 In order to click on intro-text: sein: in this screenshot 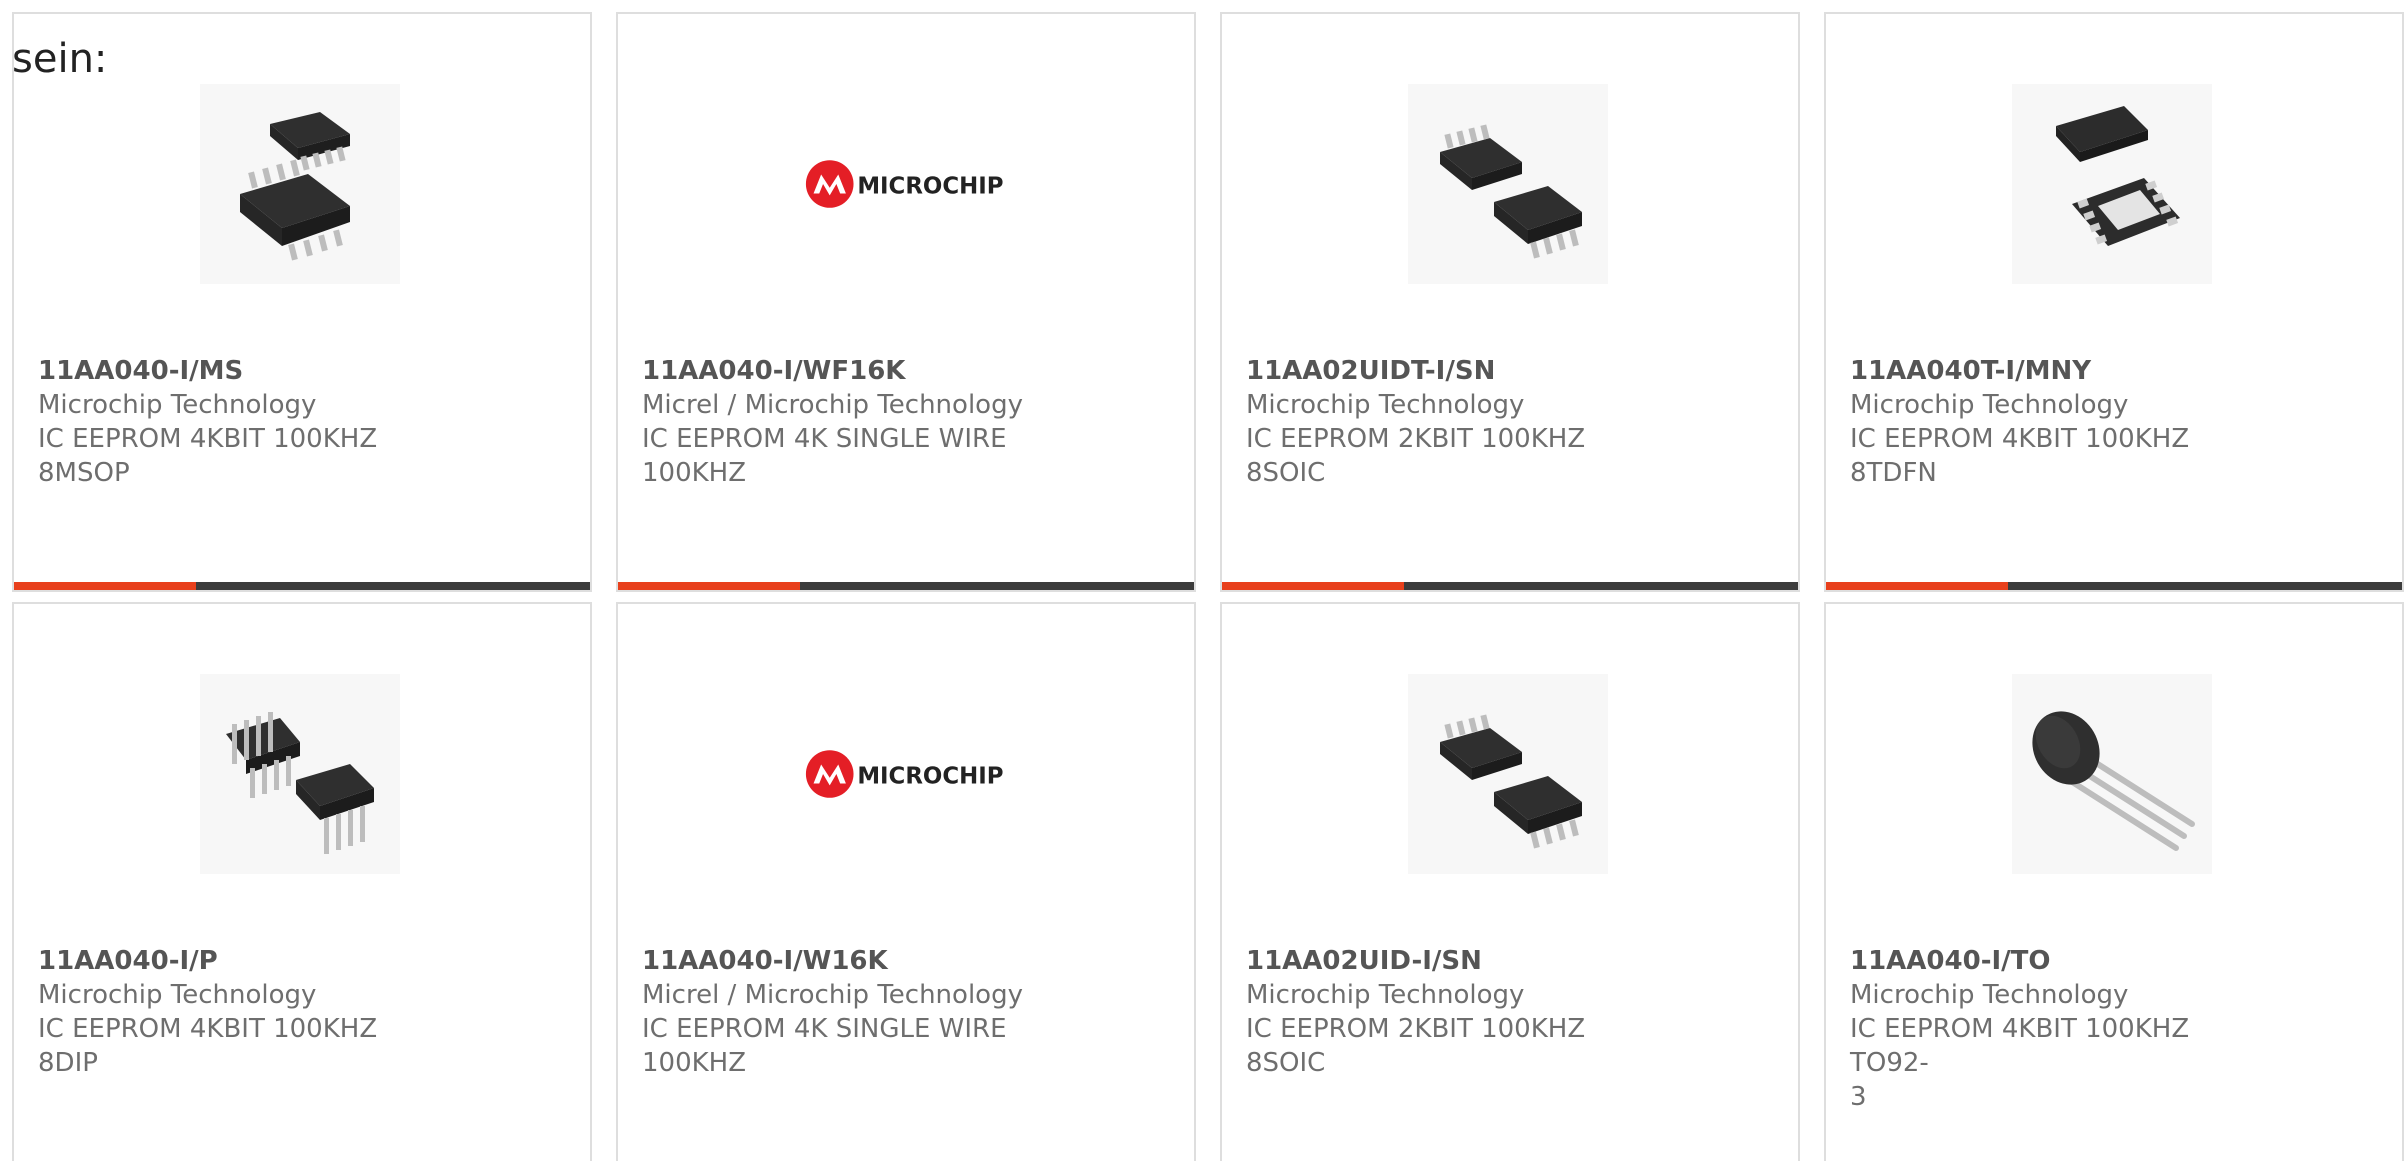, I will do `click(60, 59)`.